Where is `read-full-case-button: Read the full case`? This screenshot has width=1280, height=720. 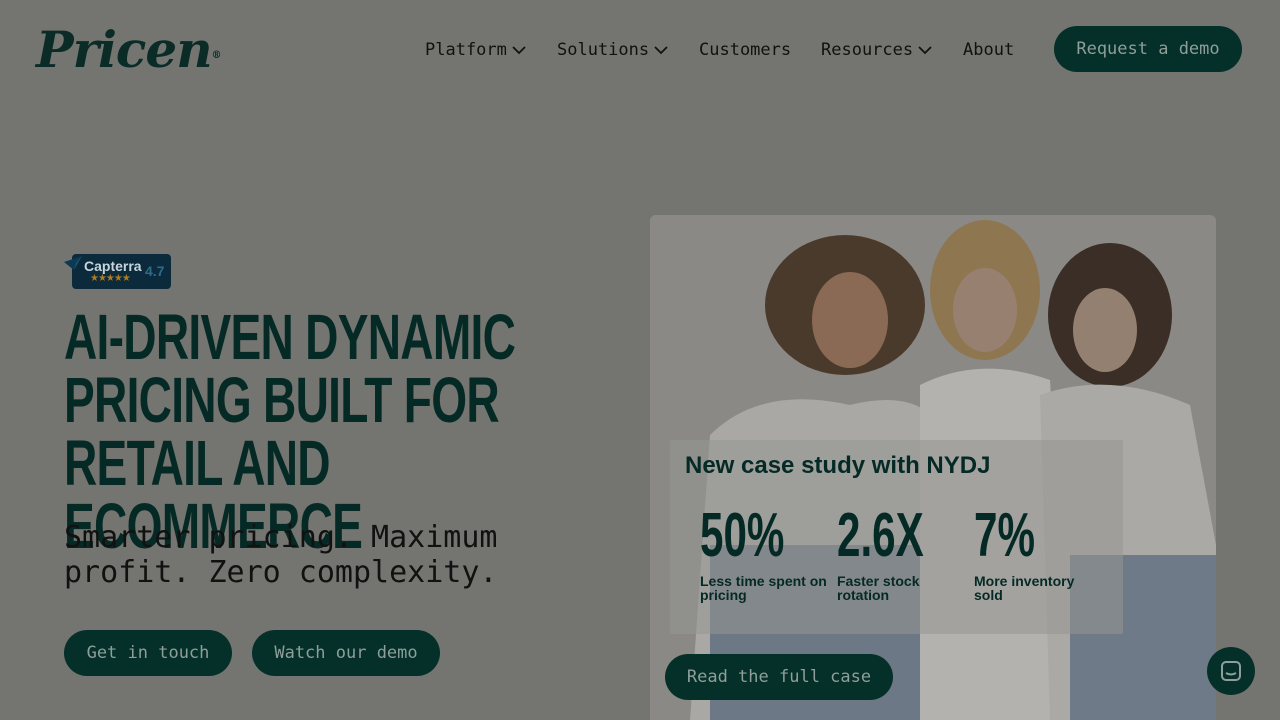
read-full-case-button: Read the full case is located at coordinates (779, 677).